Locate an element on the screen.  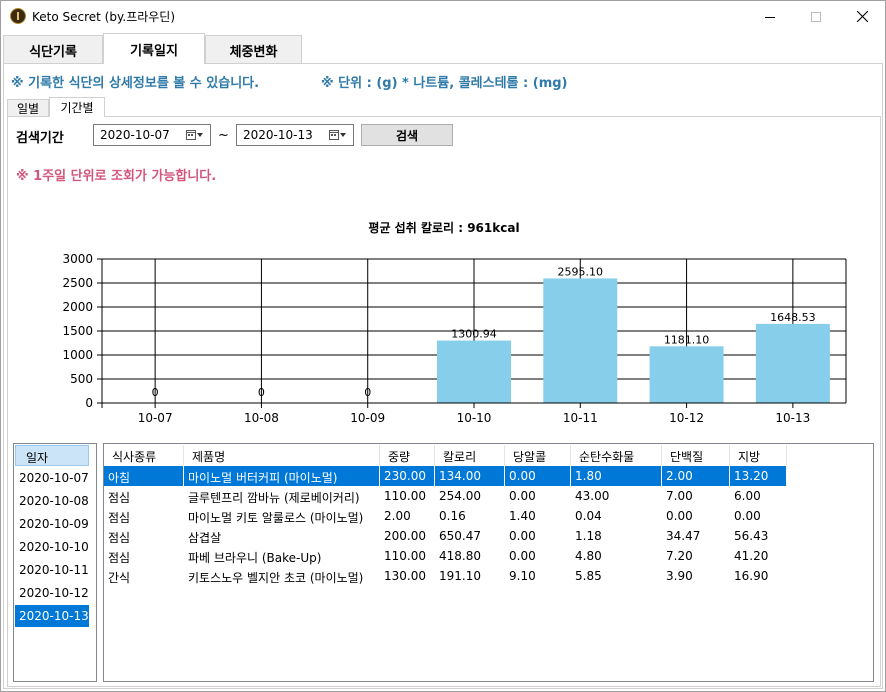
minimize-button is located at coordinates (770, 16).